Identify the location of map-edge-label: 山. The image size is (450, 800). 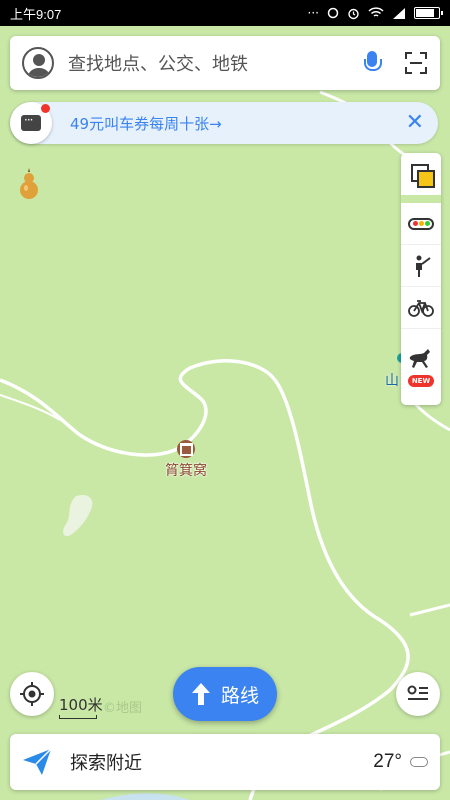
(392, 381).